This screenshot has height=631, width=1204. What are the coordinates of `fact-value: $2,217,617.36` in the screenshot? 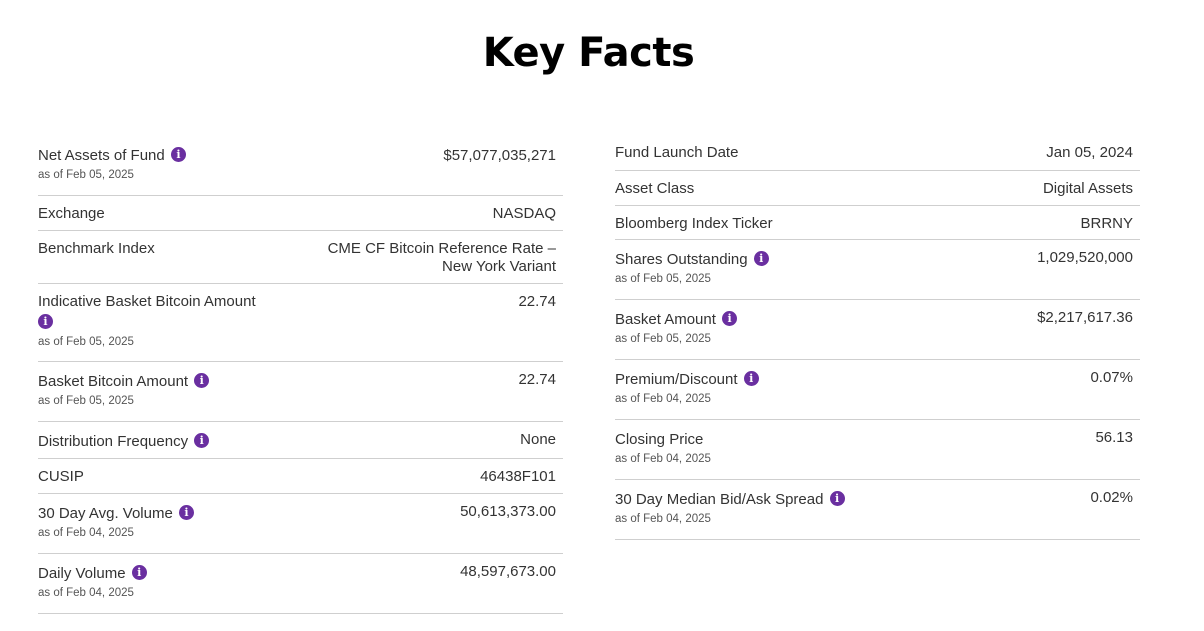 It's located at (1085, 317).